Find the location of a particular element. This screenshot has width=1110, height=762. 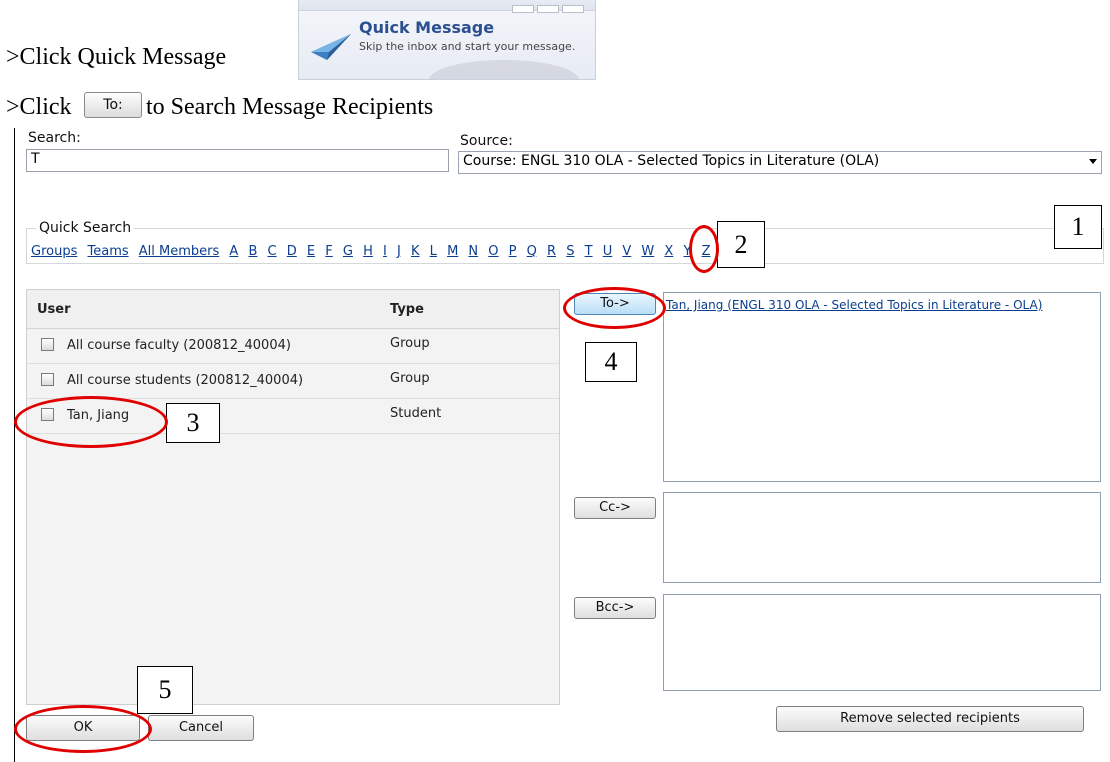

table-row: All course students (200812_40004) Group is located at coordinates (293, 381).